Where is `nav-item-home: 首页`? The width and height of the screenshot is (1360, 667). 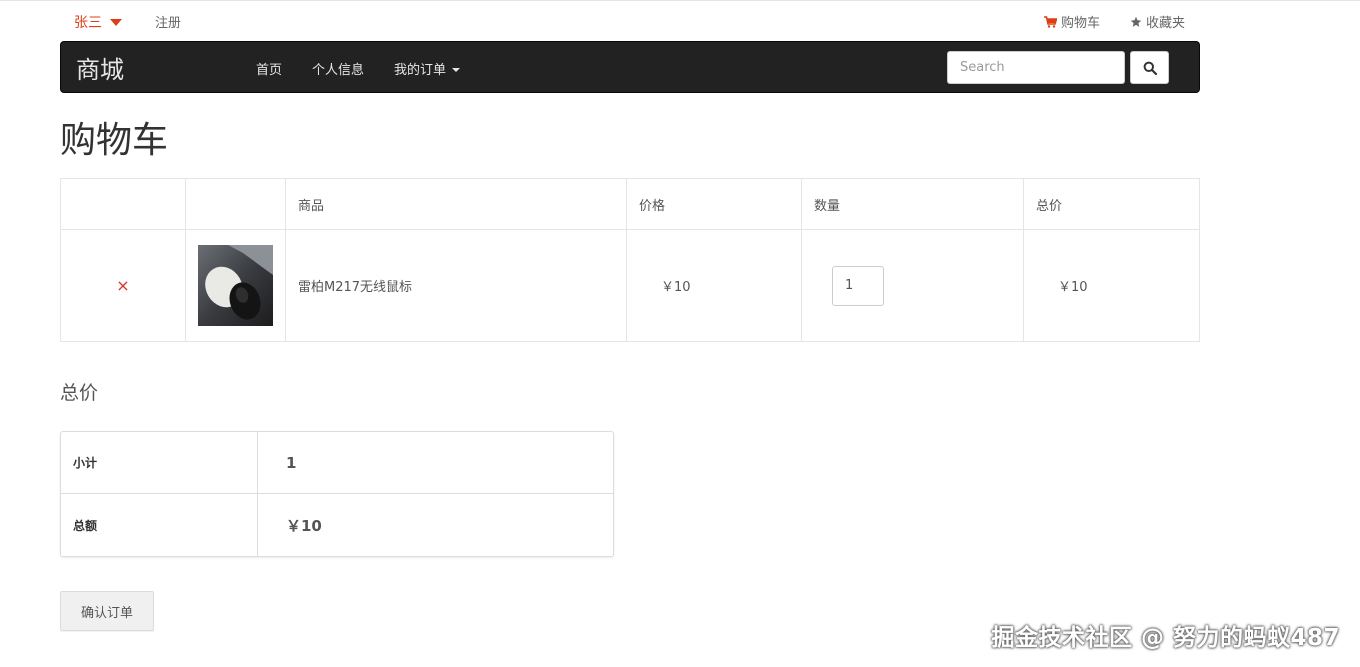 nav-item-home: 首页 is located at coordinates (269, 68).